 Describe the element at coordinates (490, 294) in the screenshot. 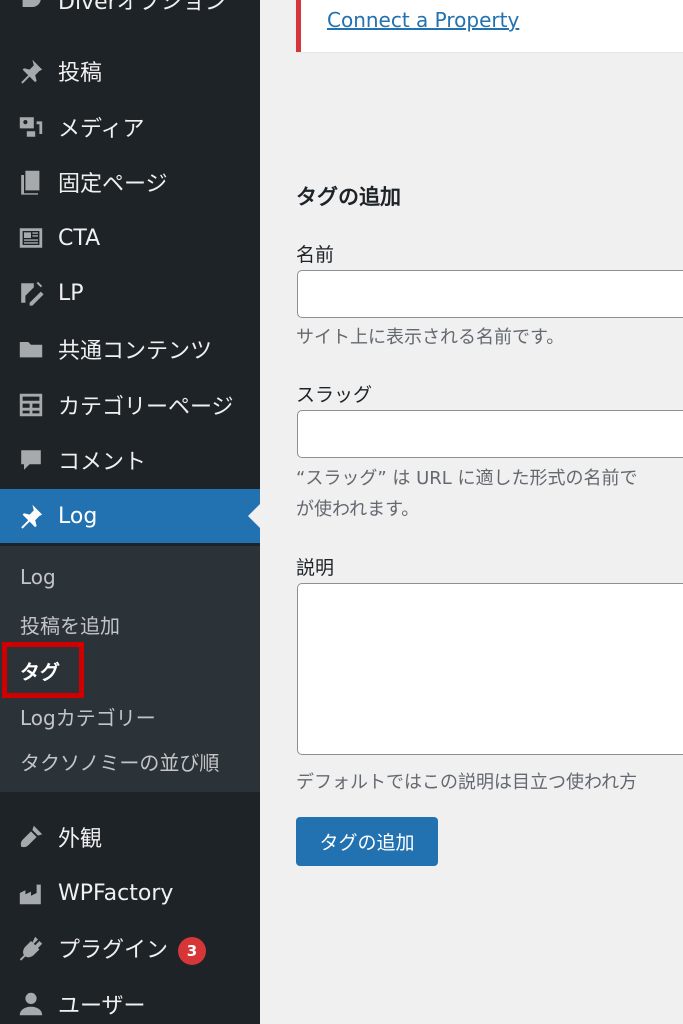

I see `name-input` at that location.